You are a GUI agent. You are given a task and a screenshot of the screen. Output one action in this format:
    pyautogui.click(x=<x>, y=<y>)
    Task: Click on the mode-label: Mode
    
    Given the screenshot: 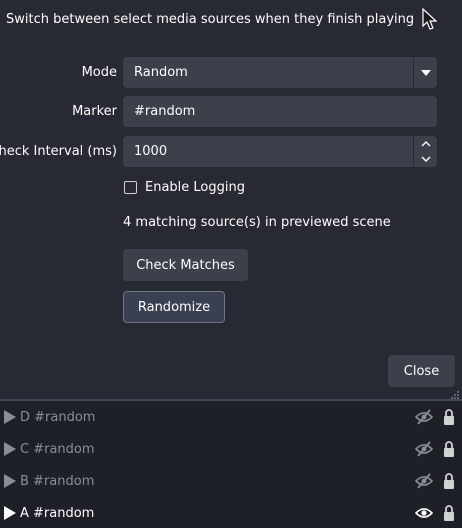 What is the action you would take?
    pyautogui.click(x=99, y=72)
    